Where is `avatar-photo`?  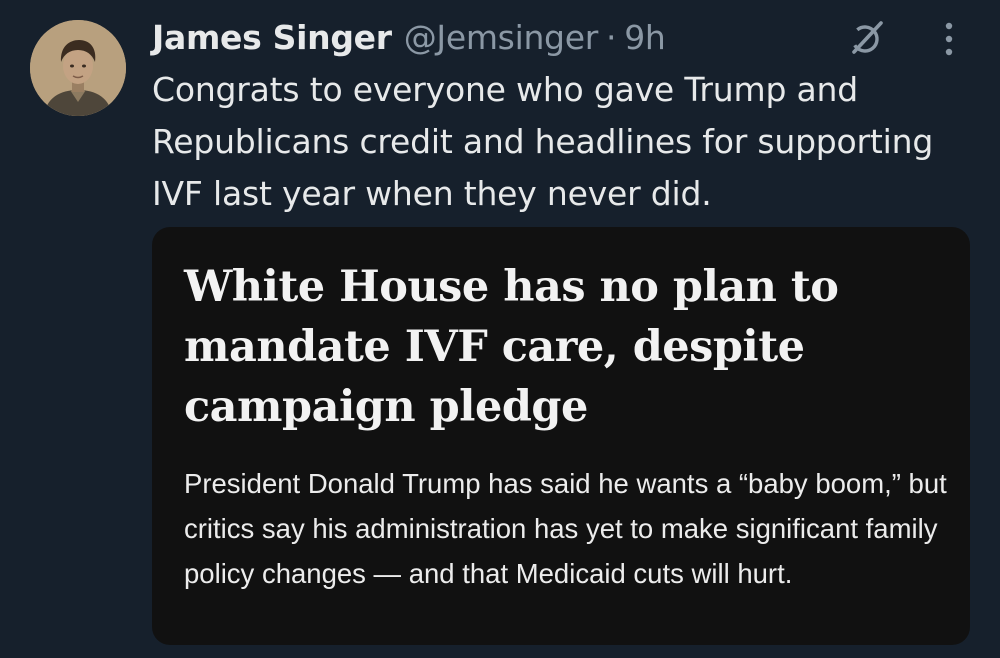
avatar-photo is located at coordinates (78, 68).